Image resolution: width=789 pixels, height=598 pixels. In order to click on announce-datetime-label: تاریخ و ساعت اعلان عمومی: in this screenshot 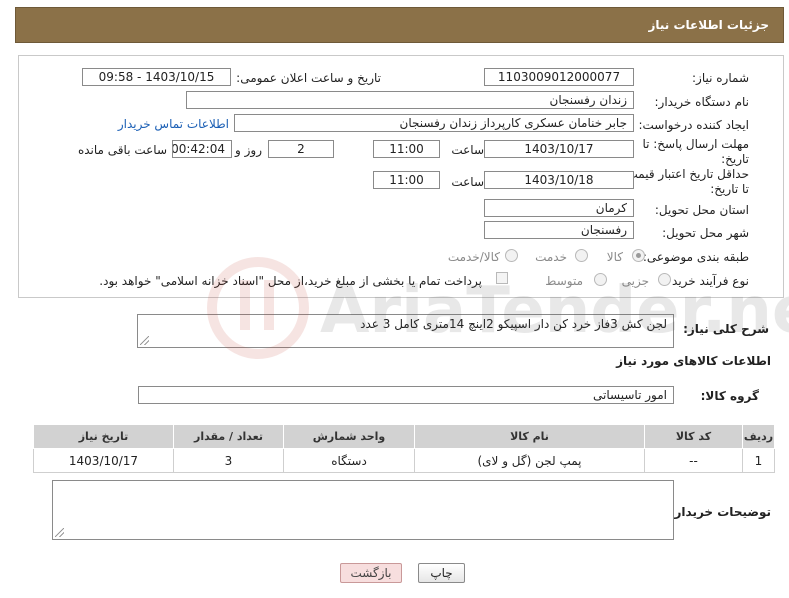, I will do `click(308, 78)`.